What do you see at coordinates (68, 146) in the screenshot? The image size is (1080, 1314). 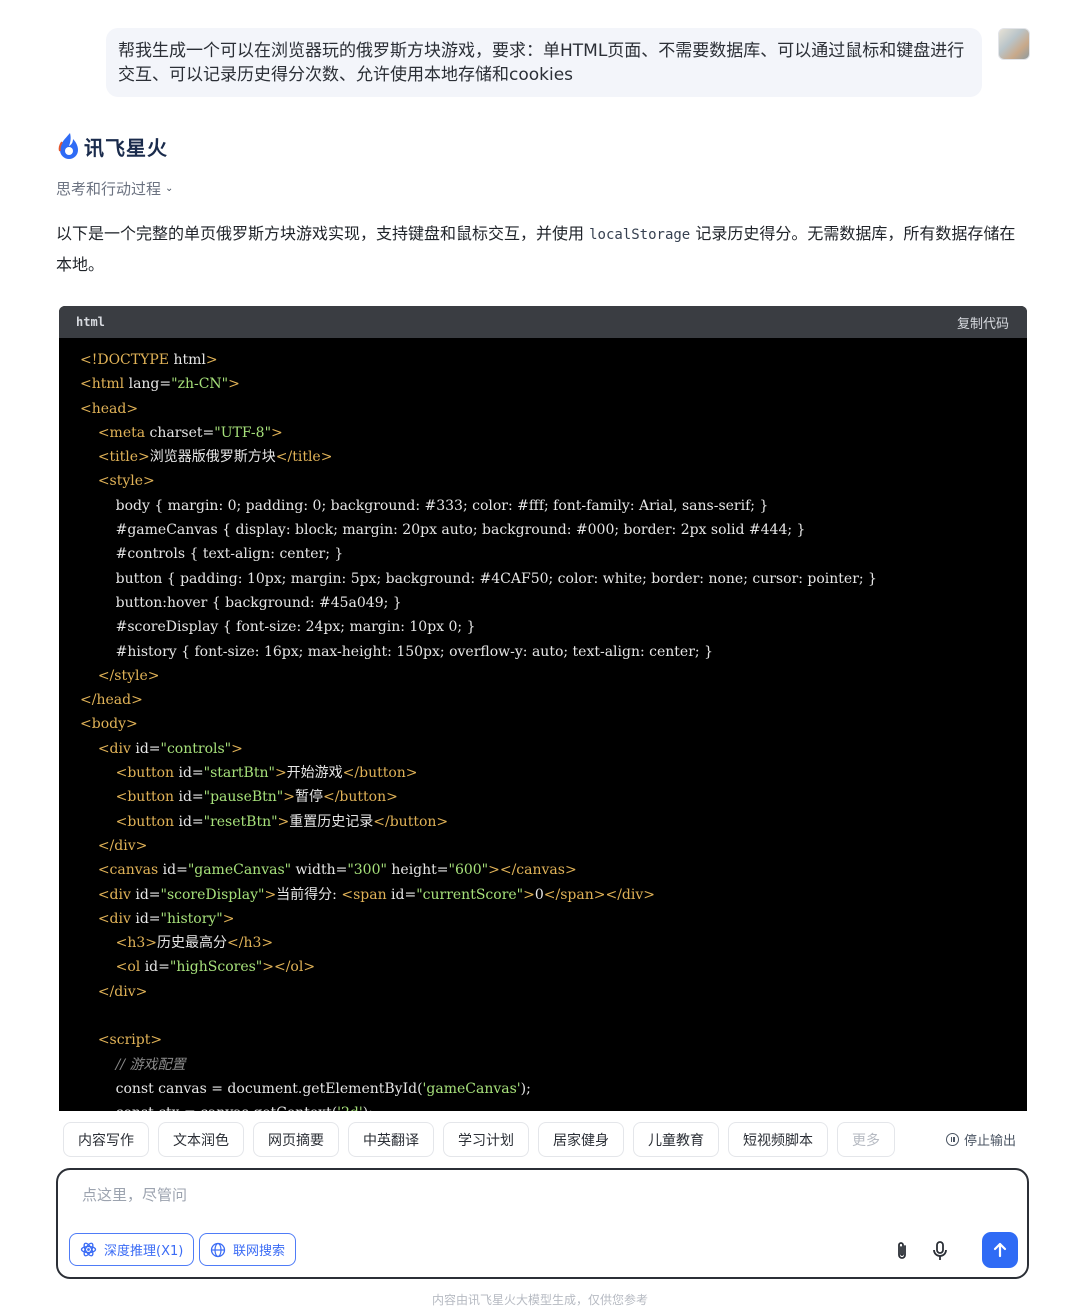 I see `spark-logo-icon` at bounding box center [68, 146].